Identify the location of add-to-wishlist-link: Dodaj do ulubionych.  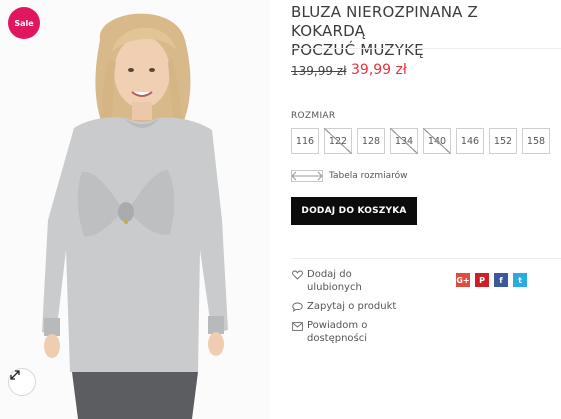
(371, 281).